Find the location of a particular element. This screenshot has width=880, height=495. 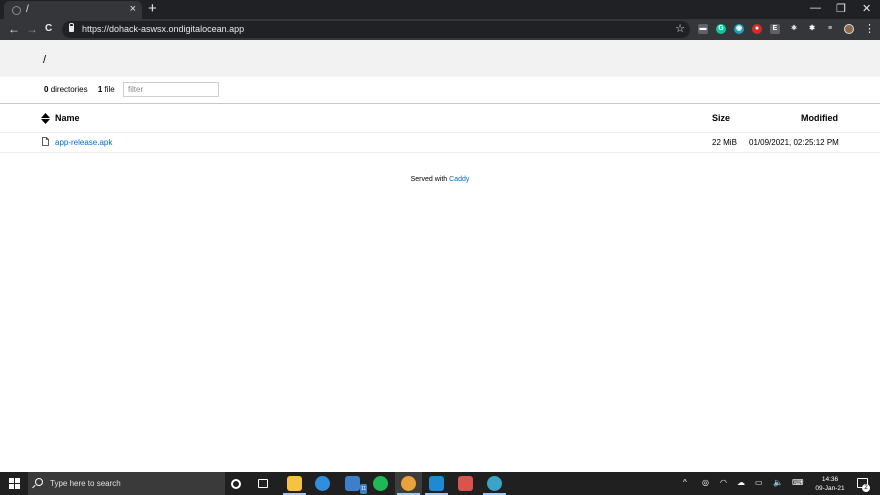

tab-close-icon: × is located at coordinates (133, 9).